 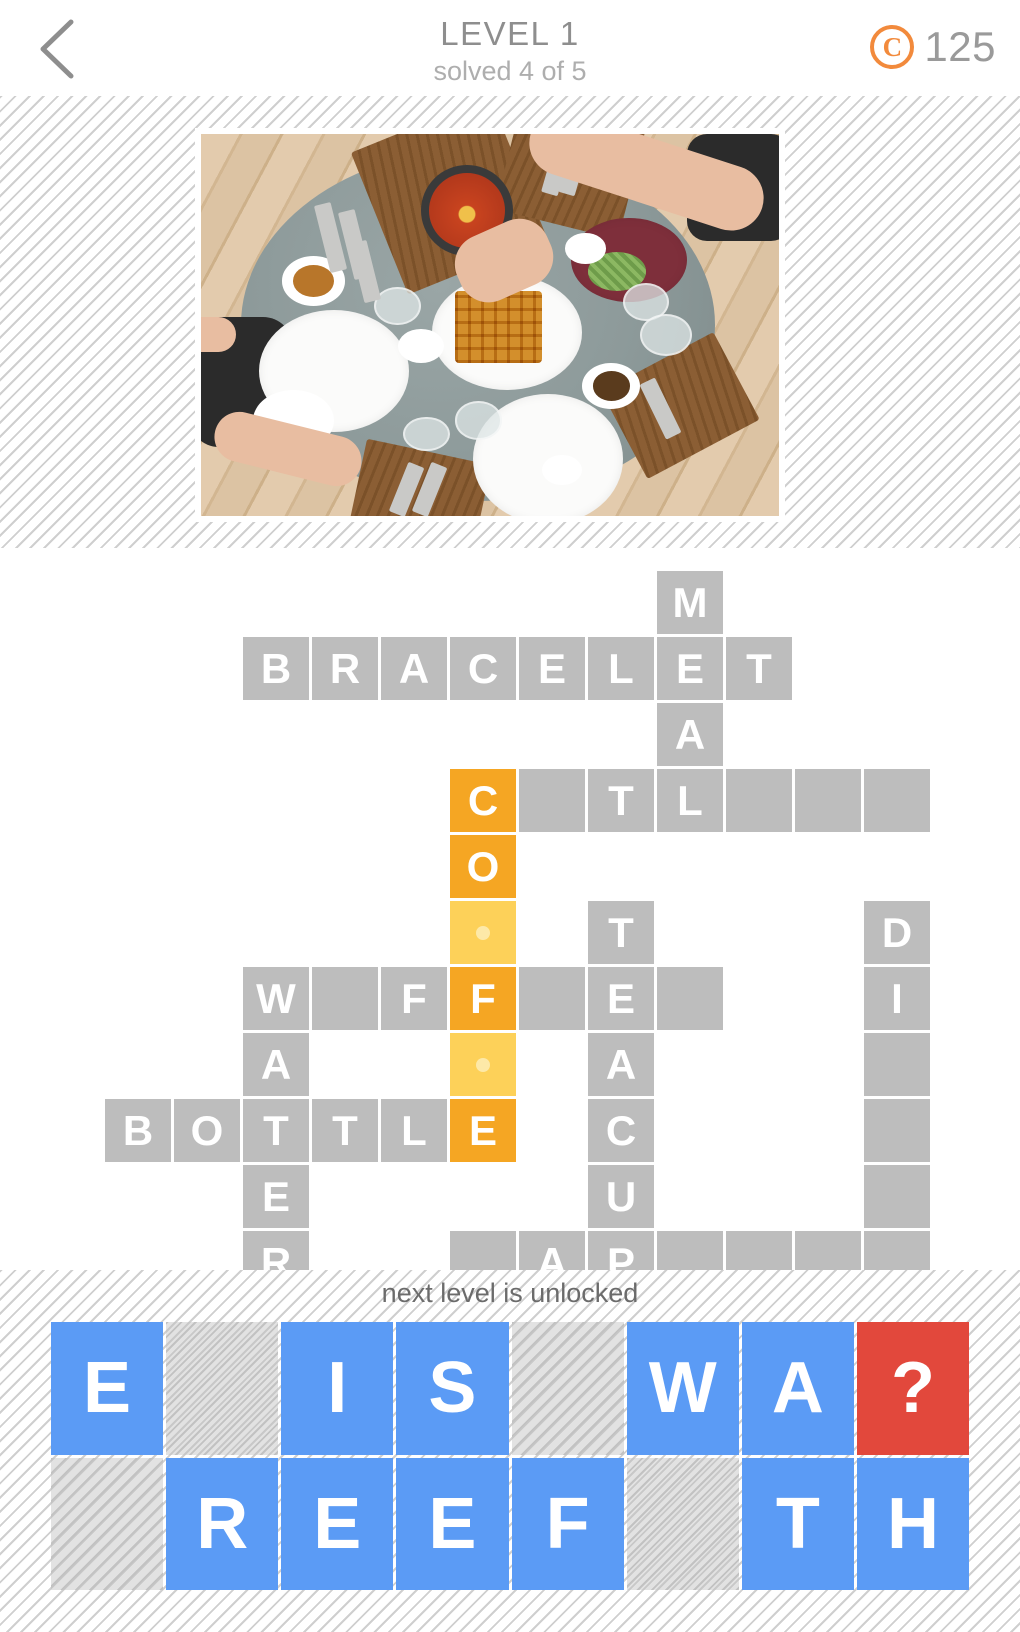 What do you see at coordinates (897, 932) in the screenshot?
I see `crossword-cell: D` at bounding box center [897, 932].